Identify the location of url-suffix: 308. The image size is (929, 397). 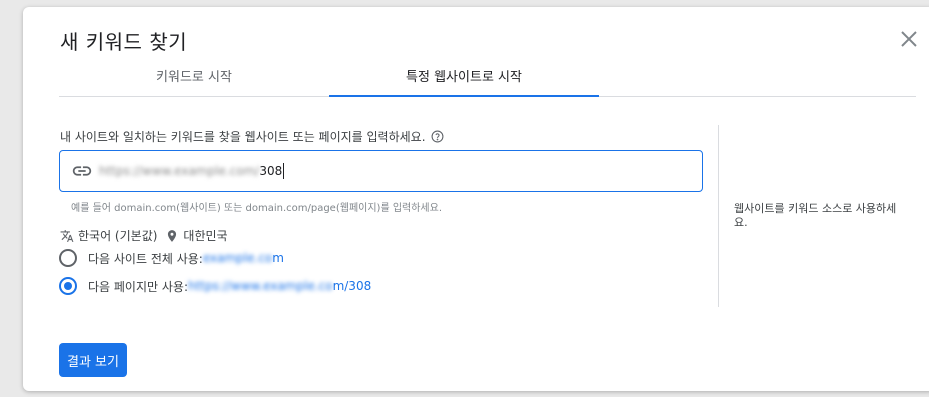
(271, 171).